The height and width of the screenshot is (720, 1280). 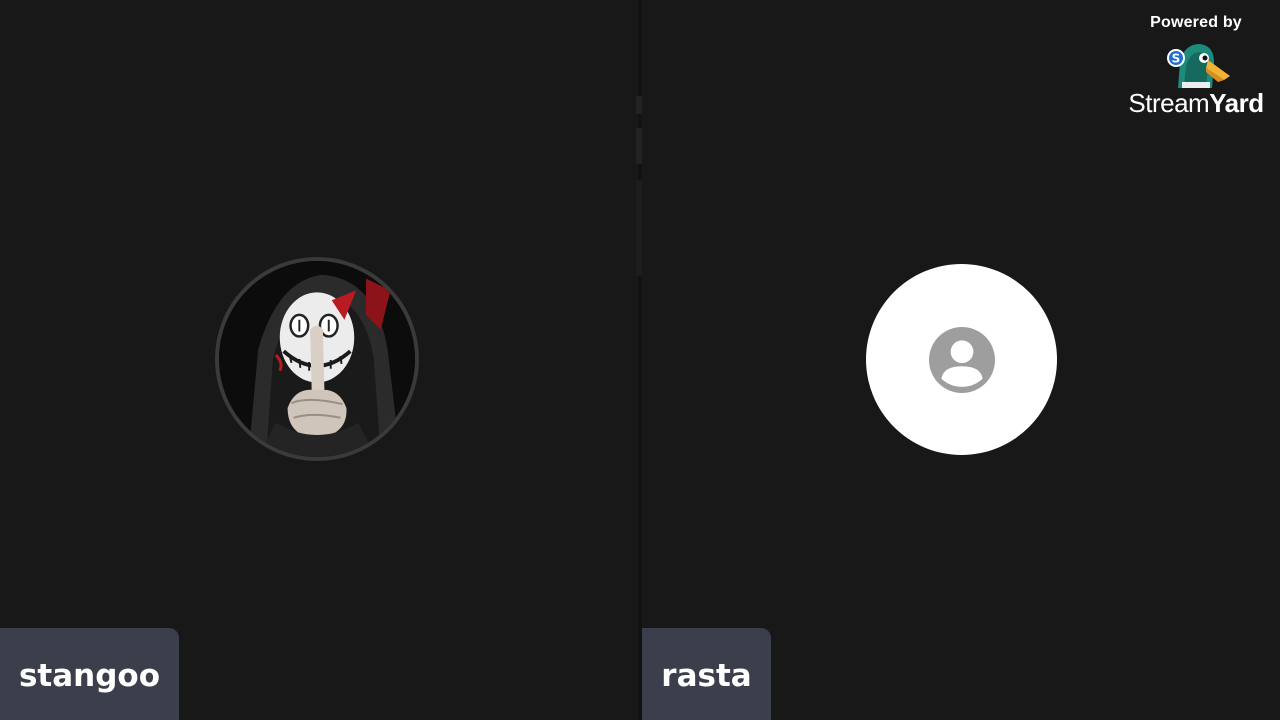 I want to click on streamyard-branding: Powered by S StreamYard, so click(x=1196, y=66).